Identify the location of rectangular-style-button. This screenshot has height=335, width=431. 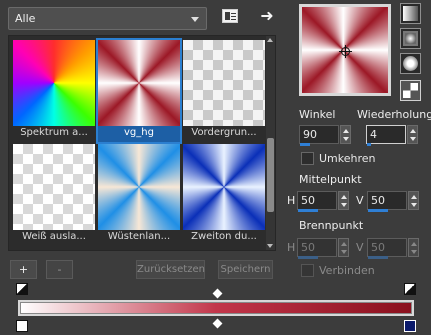
(410, 38).